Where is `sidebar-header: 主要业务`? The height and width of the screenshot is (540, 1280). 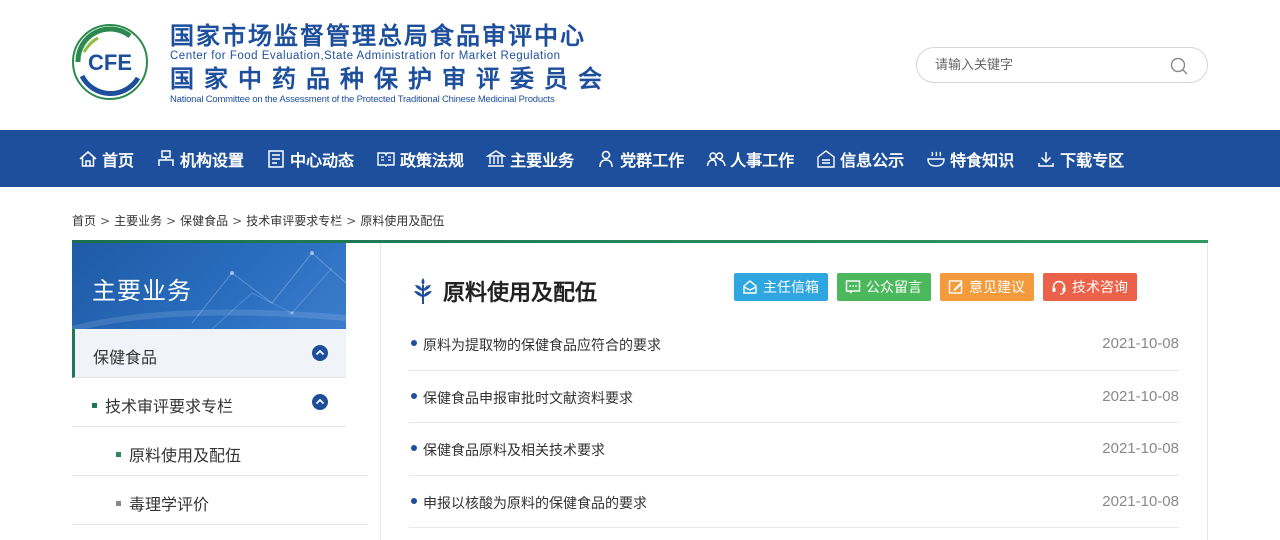
sidebar-header: 主要业务 is located at coordinates (209, 286).